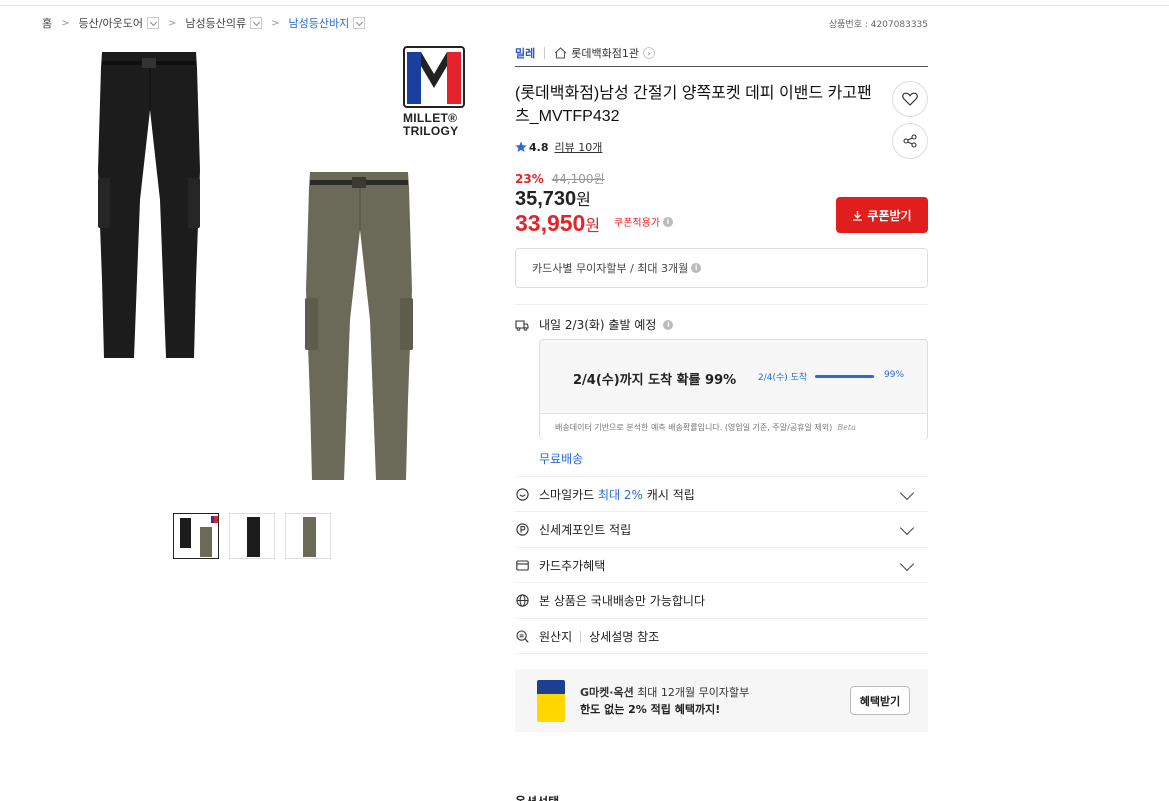 This screenshot has width=1169, height=801. I want to click on store-name: 롯데백화점1관, so click(605, 53).